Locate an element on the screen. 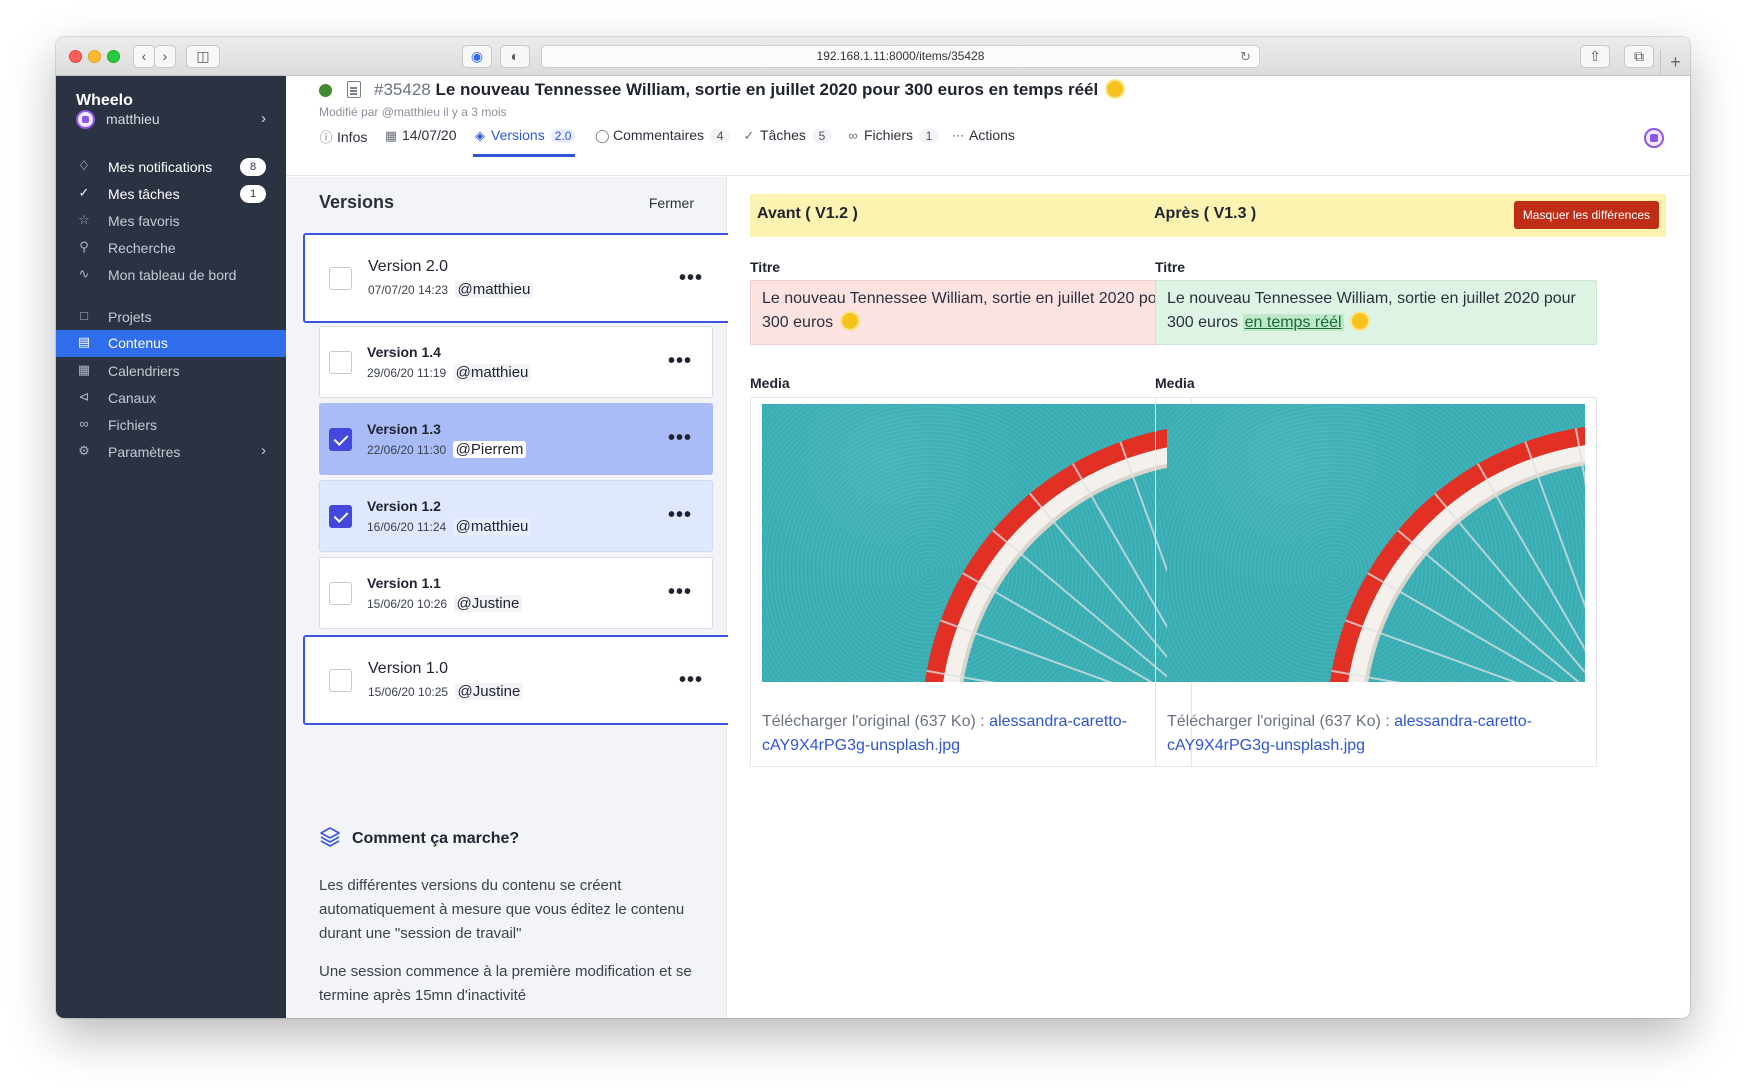  share-icon: ⇧ is located at coordinates (1595, 56).